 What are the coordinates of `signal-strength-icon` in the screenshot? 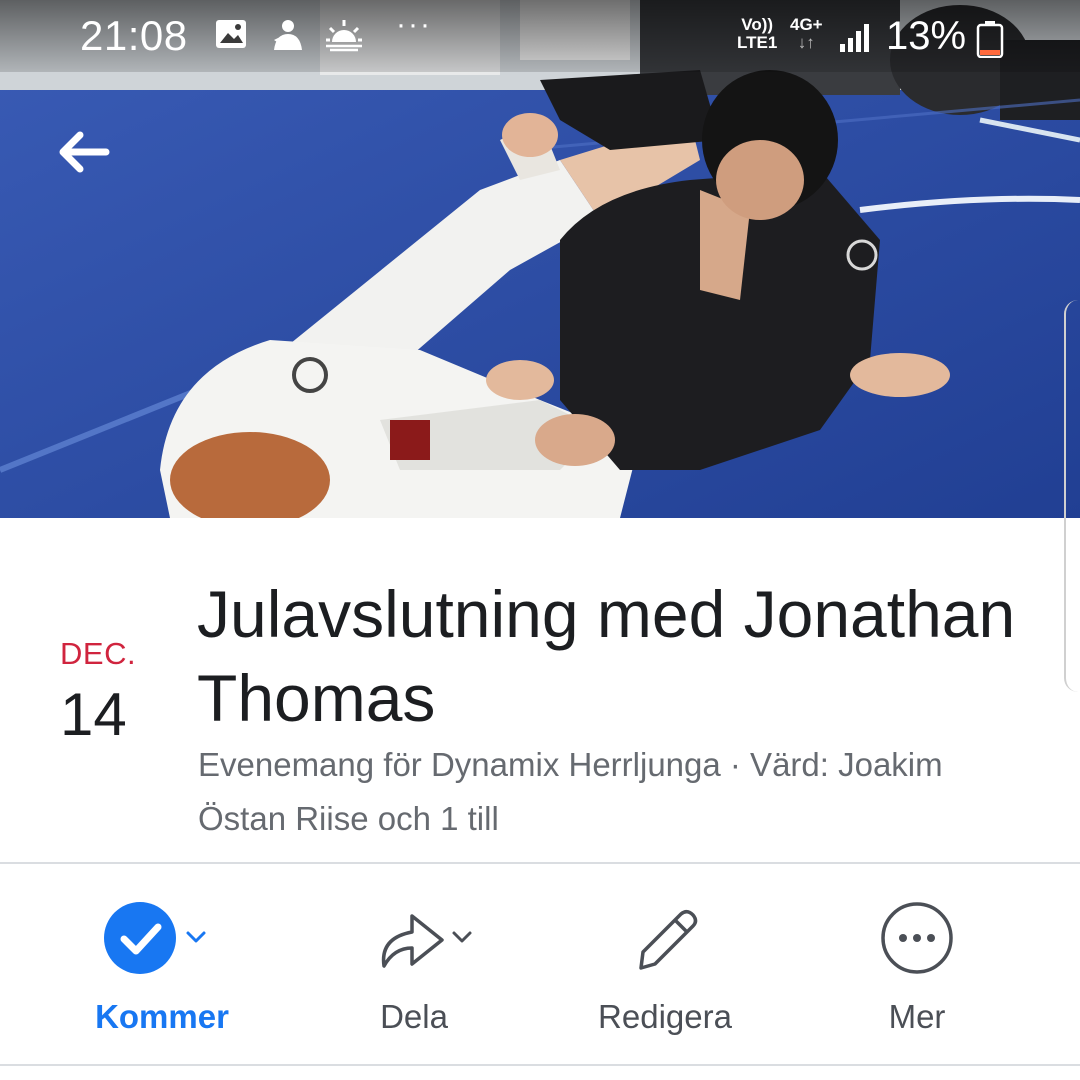 It's located at (854, 38).